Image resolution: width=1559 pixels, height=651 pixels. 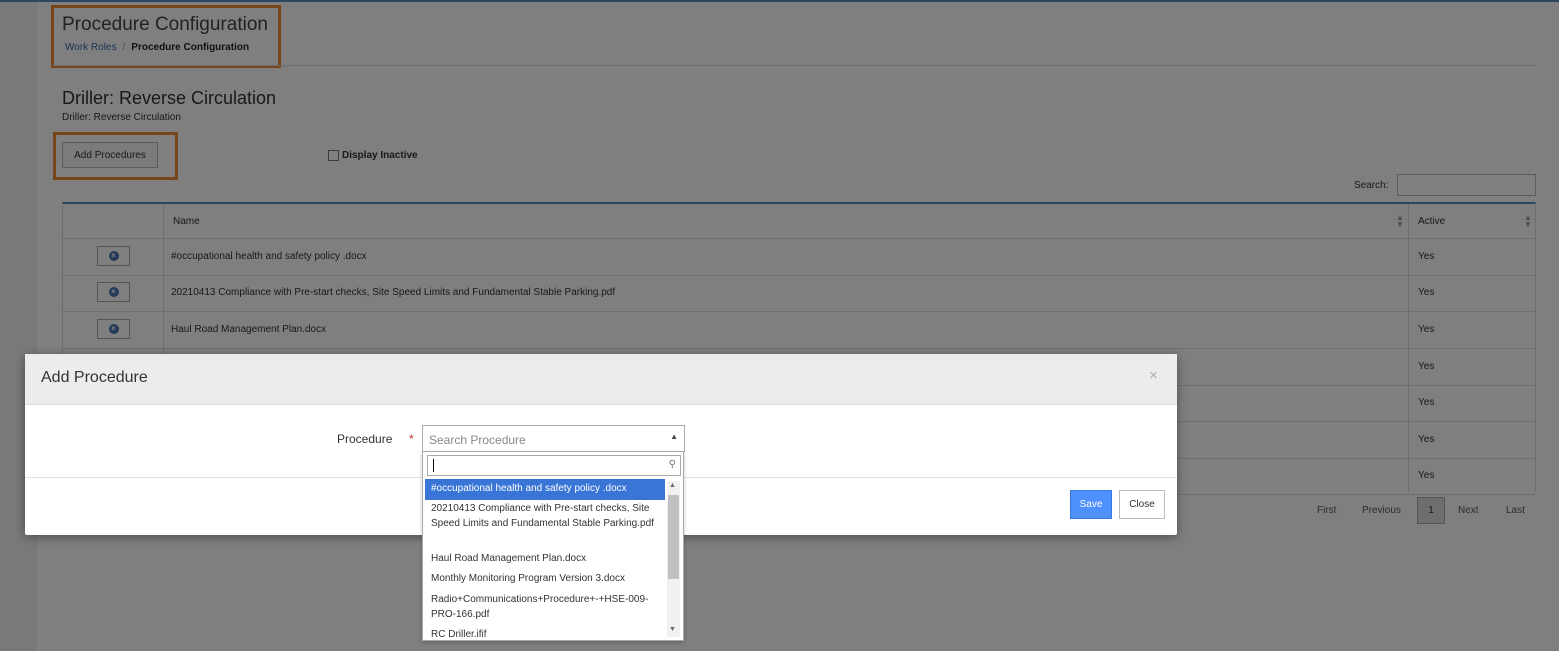 I want to click on scrollbar-thumb, so click(x=673, y=537).